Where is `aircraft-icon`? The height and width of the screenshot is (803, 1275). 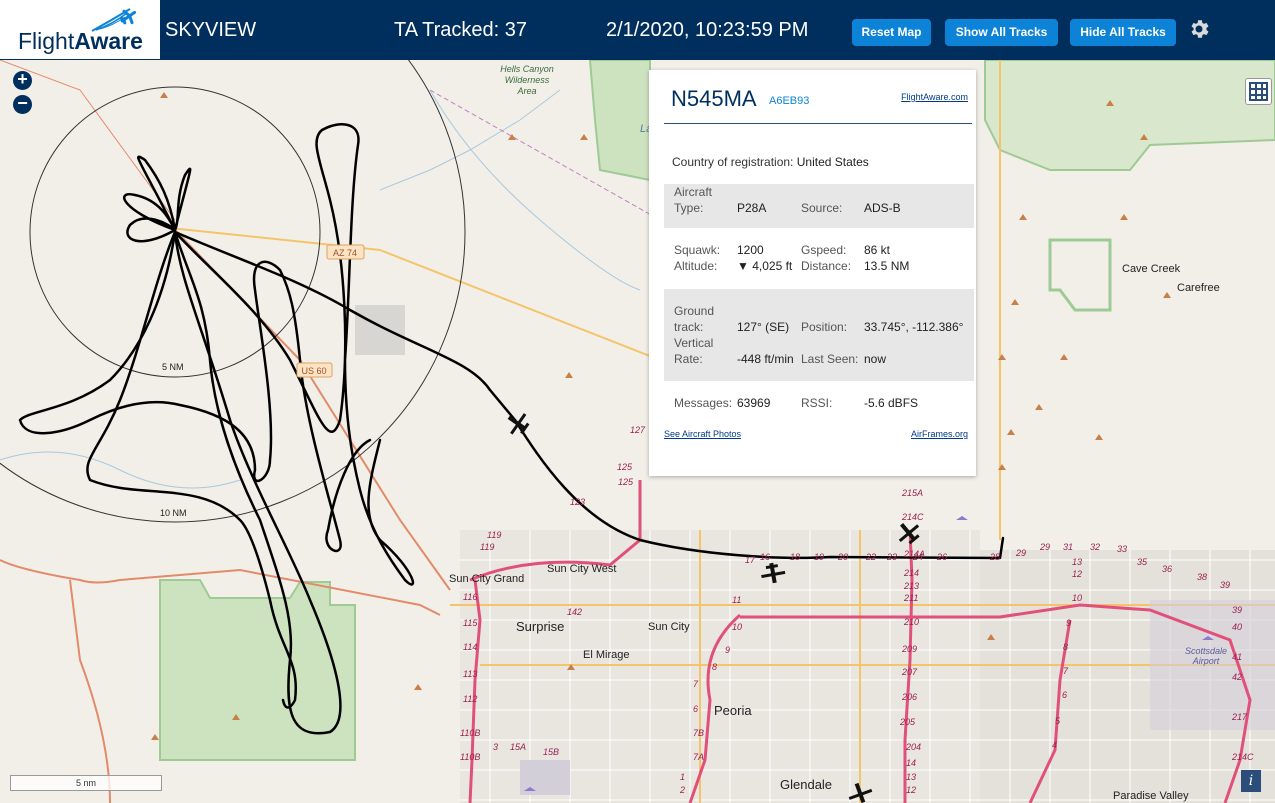
aircraft-icon is located at coordinates (517, 423).